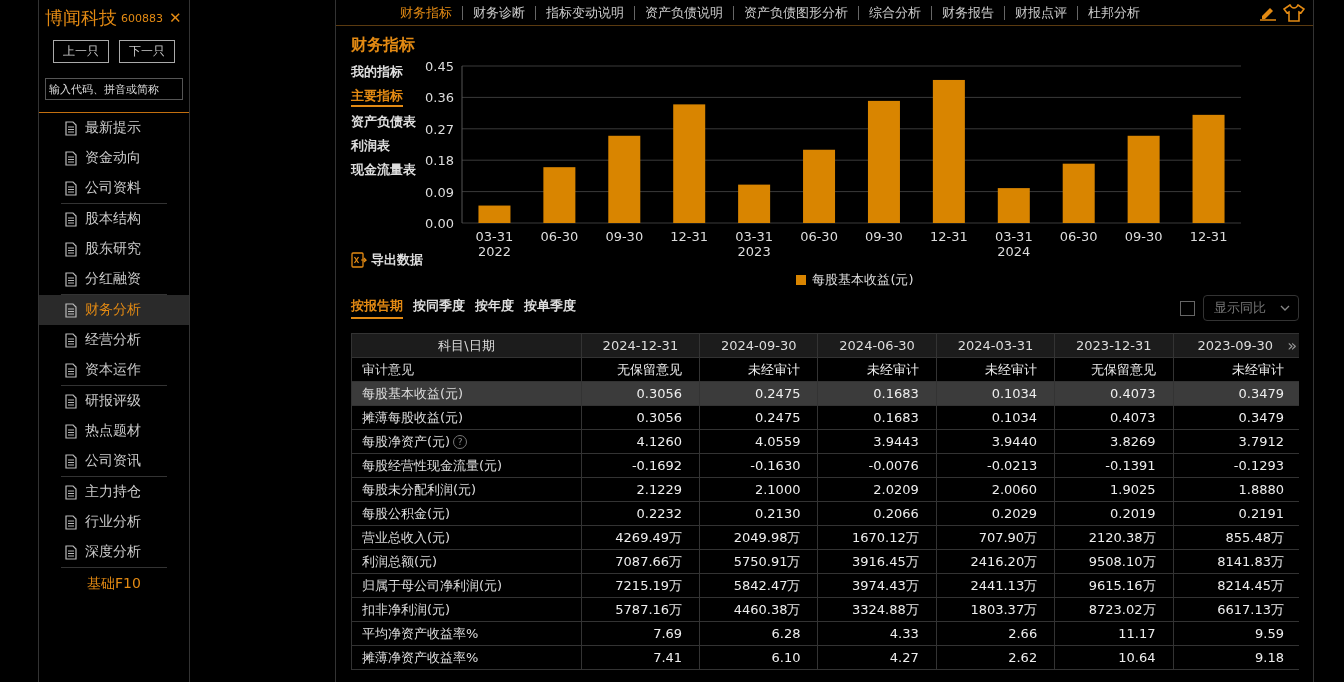  What do you see at coordinates (640, 585) in the screenshot?
I see `table-cell: 7215.19万` at bounding box center [640, 585].